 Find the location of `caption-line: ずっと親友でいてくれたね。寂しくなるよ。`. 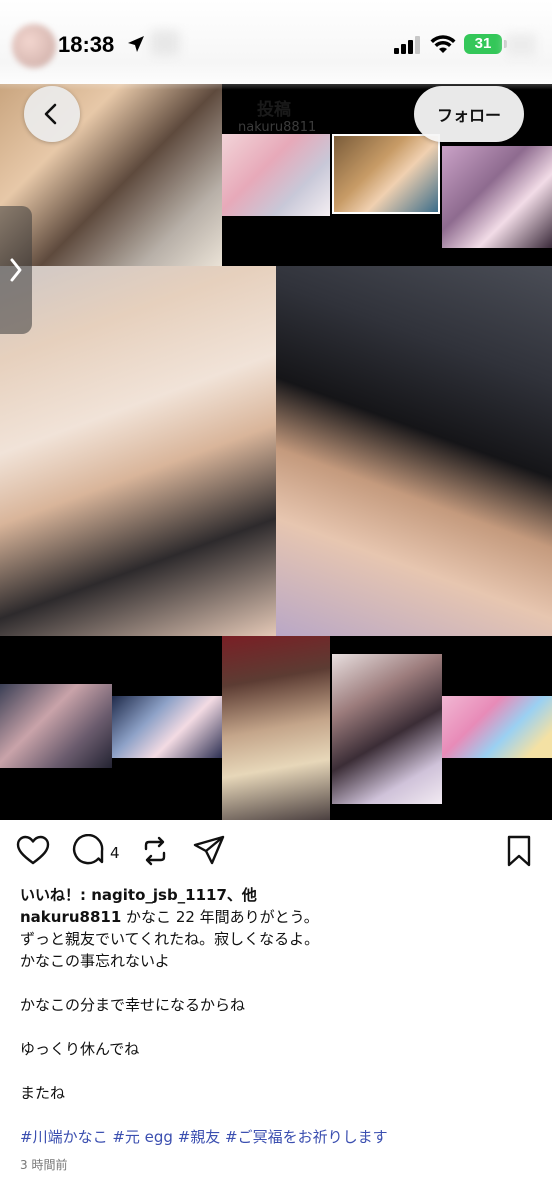

caption-line: ずっと親友でいてくれたね。寂しくなるよ。 is located at coordinates (170, 939).